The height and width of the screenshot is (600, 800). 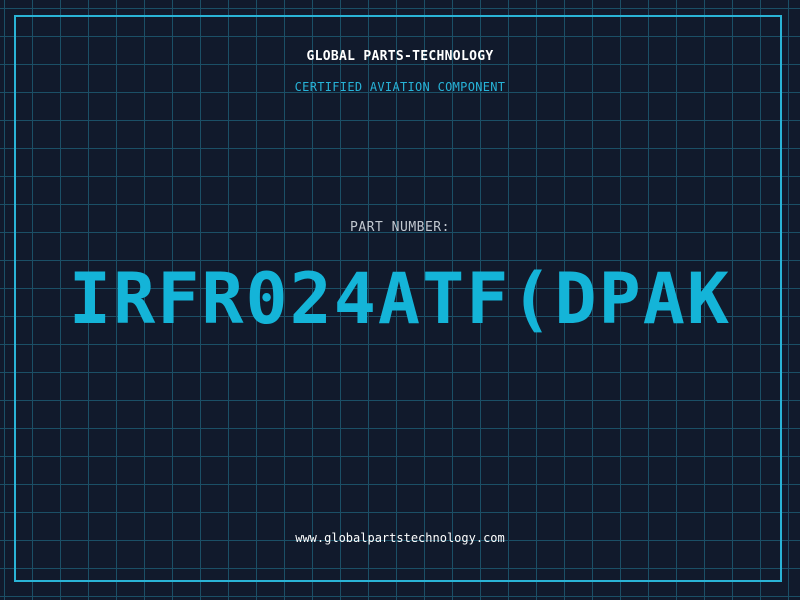 What do you see at coordinates (400, 56) in the screenshot?
I see `company-name: GLOBAL PARTS-TECHNOLOGY` at bounding box center [400, 56].